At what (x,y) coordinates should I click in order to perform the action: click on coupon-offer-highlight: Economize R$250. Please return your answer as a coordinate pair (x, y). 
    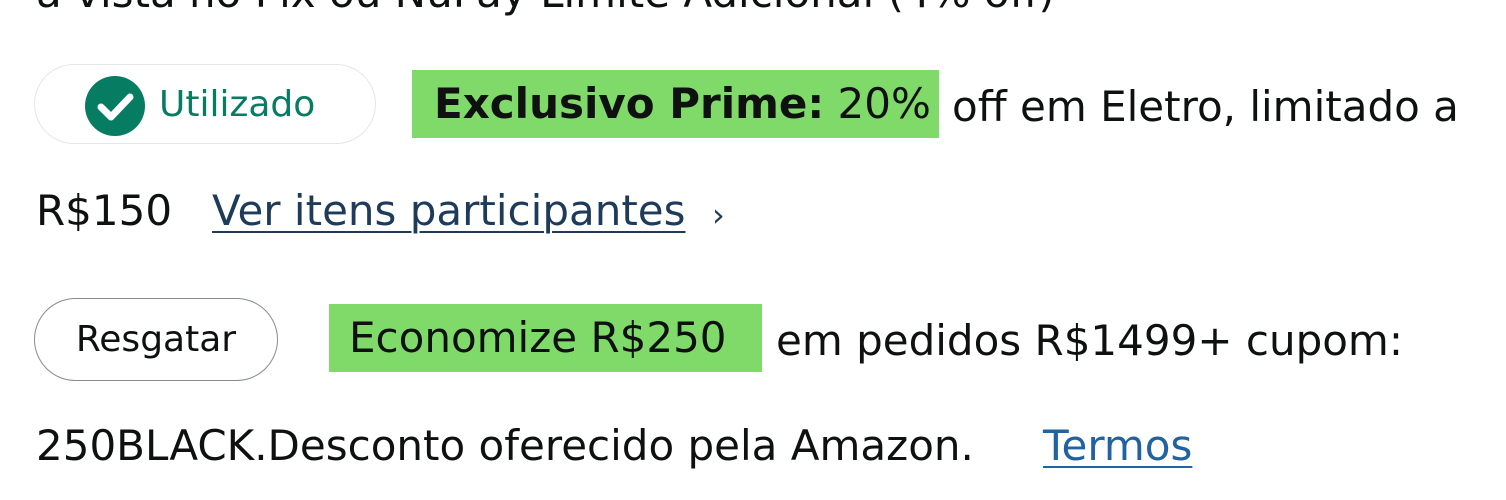
    Looking at the image, I should click on (545, 338).